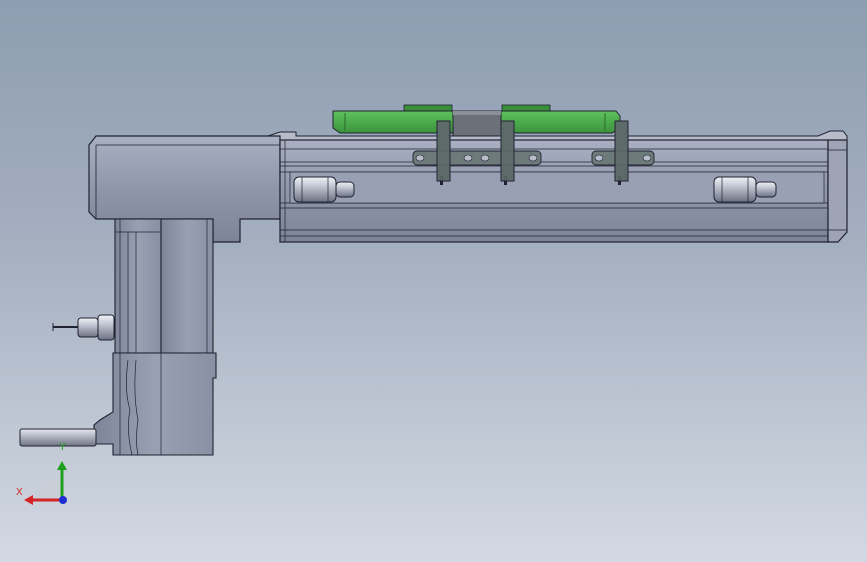 This screenshot has width=867, height=562. I want to click on motor-shaft, so click(58, 437).